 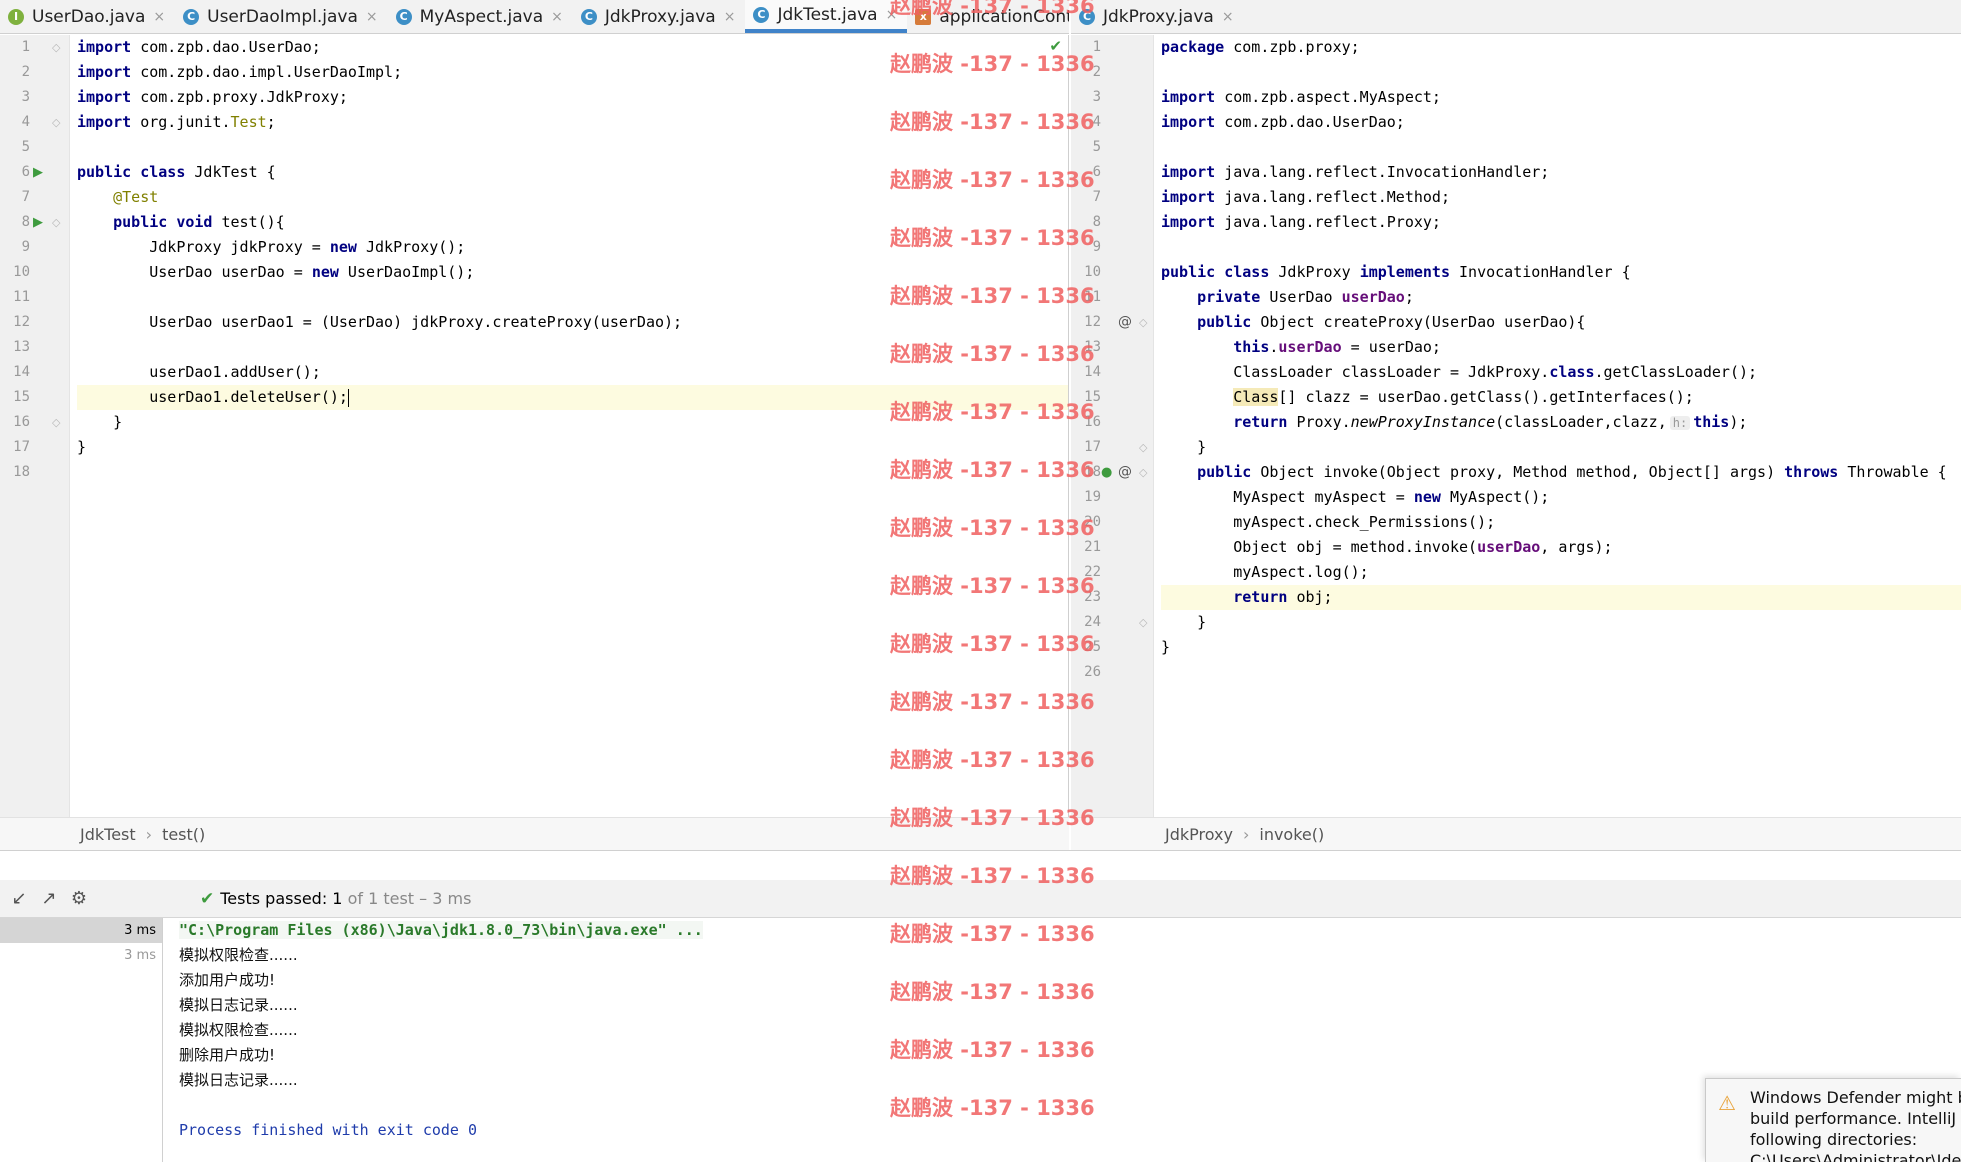 I want to click on implements-marker-icon: ●, so click(x=1106, y=472).